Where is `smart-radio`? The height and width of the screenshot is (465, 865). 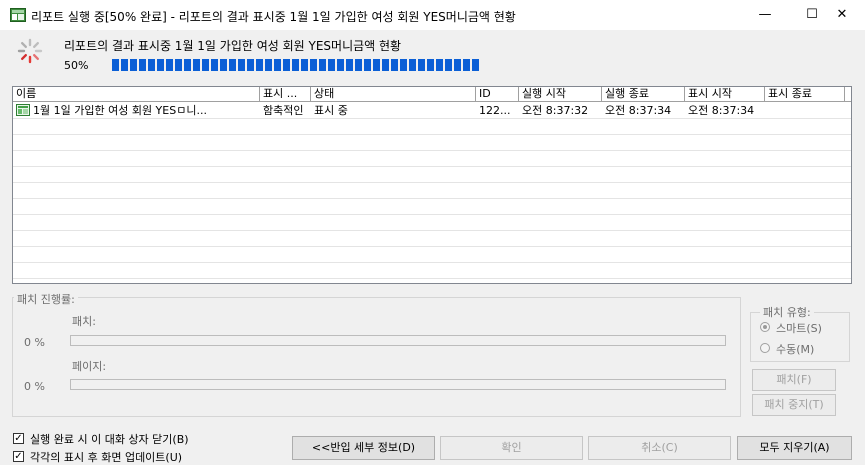
smart-radio is located at coordinates (765, 327).